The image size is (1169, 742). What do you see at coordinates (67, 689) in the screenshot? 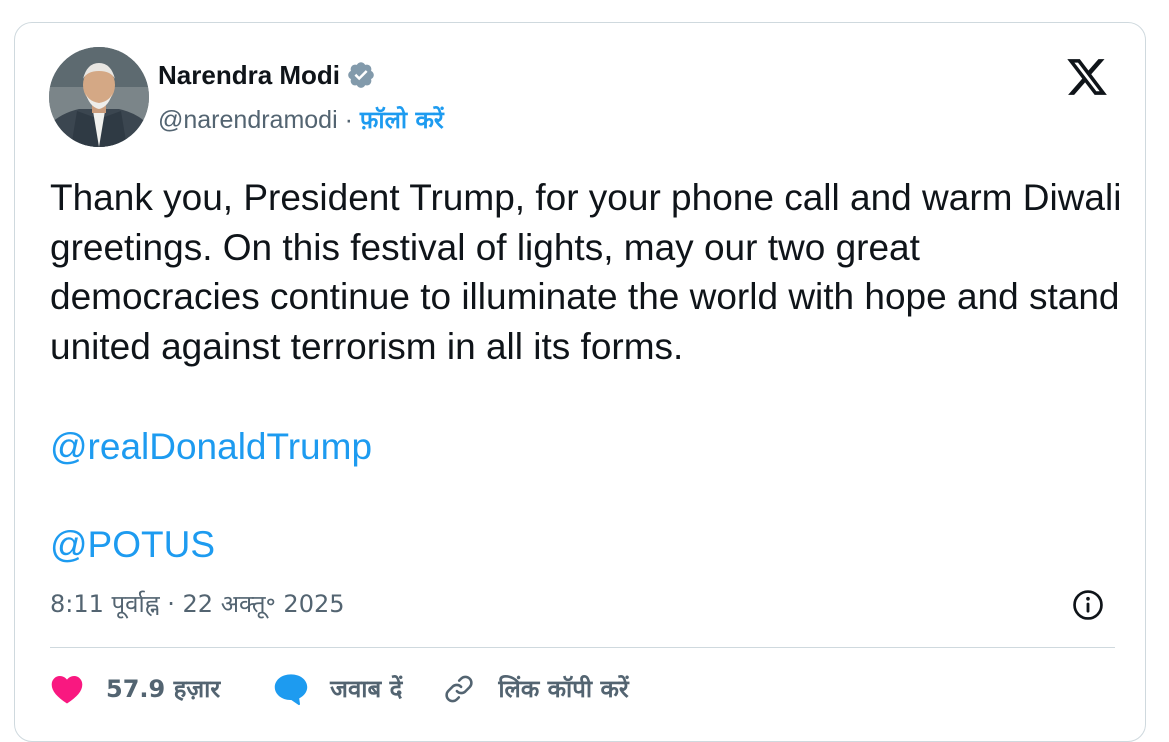
I see `heart-icon` at bounding box center [67, 689].